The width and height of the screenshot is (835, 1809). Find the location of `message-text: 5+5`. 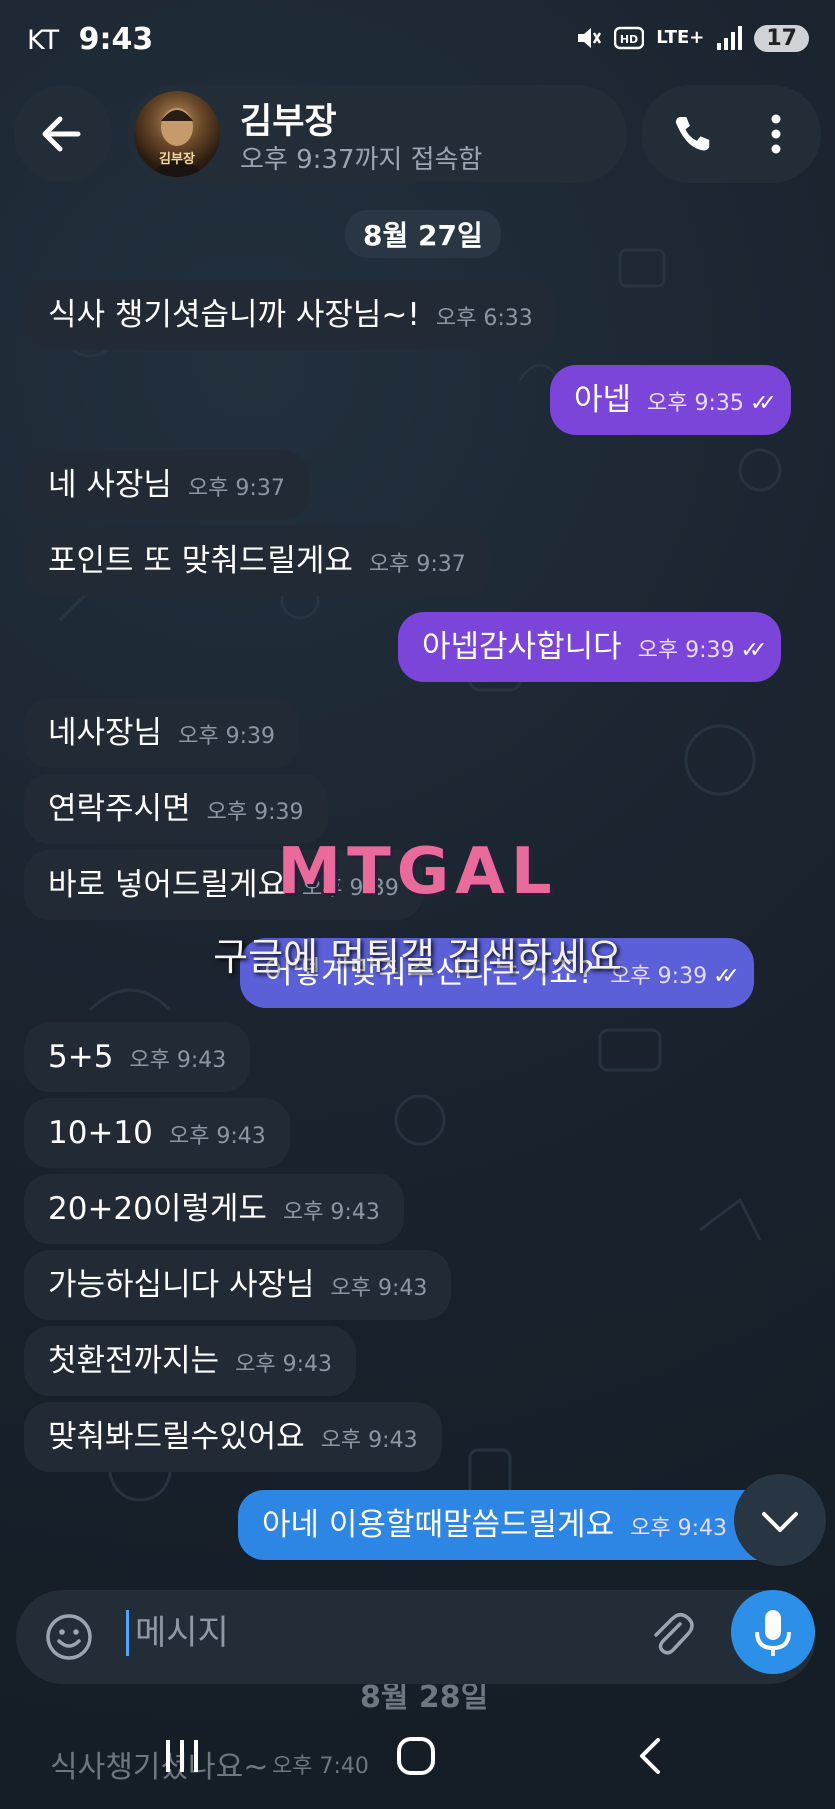

message-text: 5+5 is located at coordinates (81, 1057).